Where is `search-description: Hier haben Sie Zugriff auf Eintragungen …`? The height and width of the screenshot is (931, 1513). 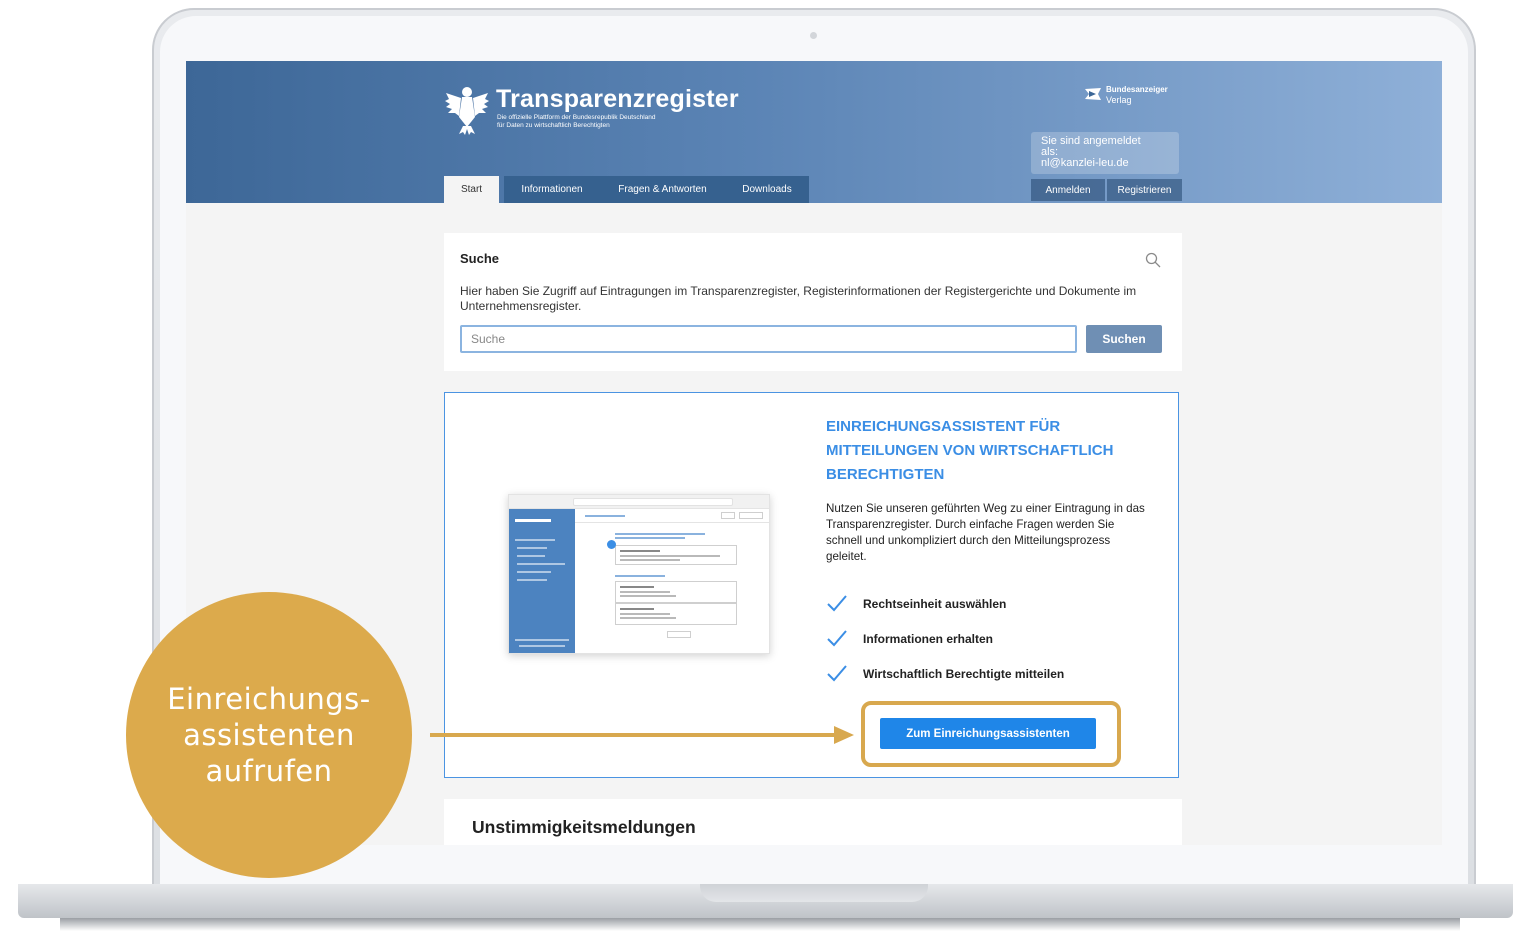
search-description: Hier haben Sie Zugriff auf Eintragungen … is located at coordinates (798, 298).